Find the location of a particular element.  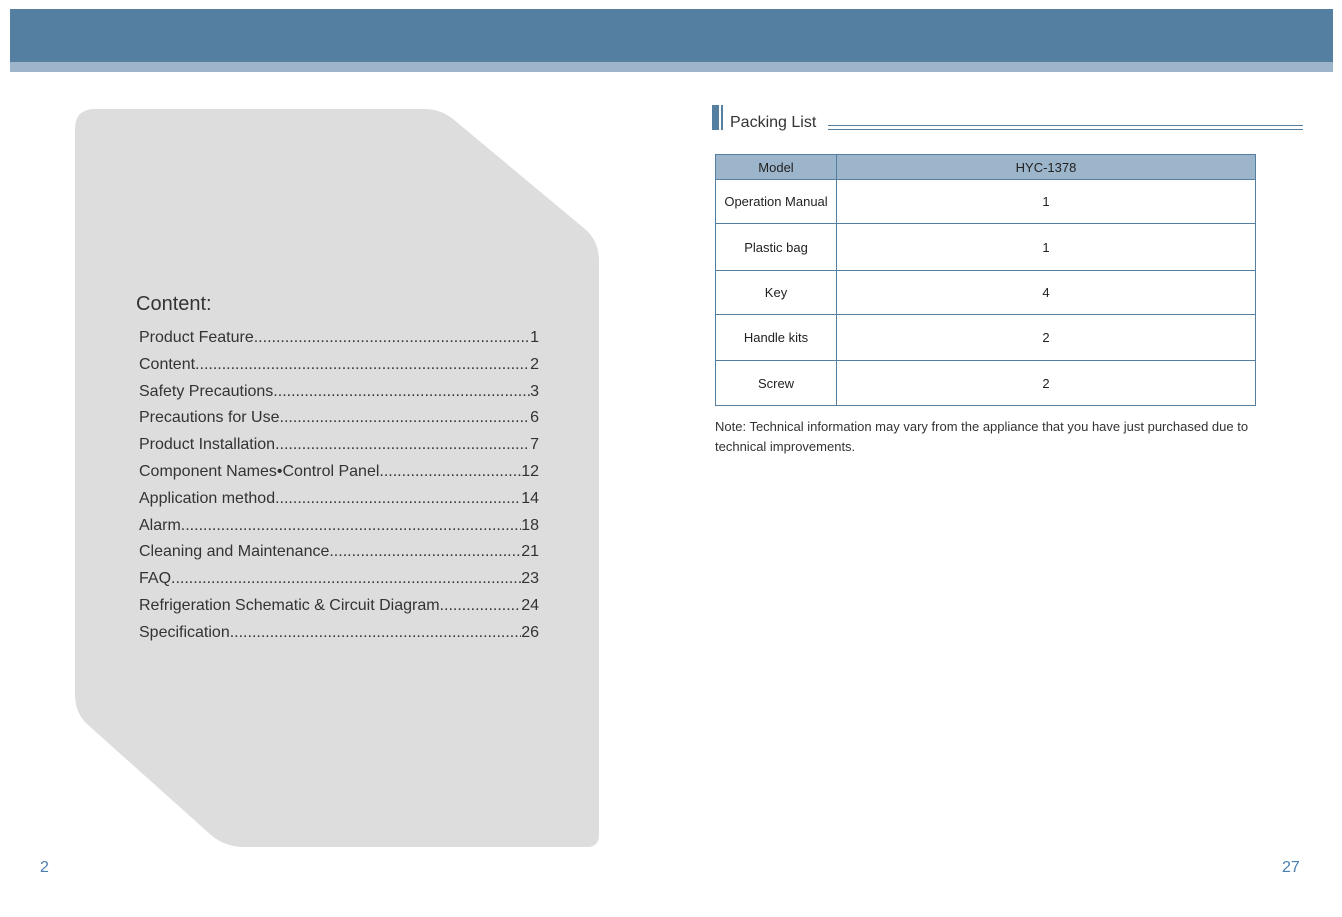

item-cell: Handle kits is located at coordinates (776, 337).